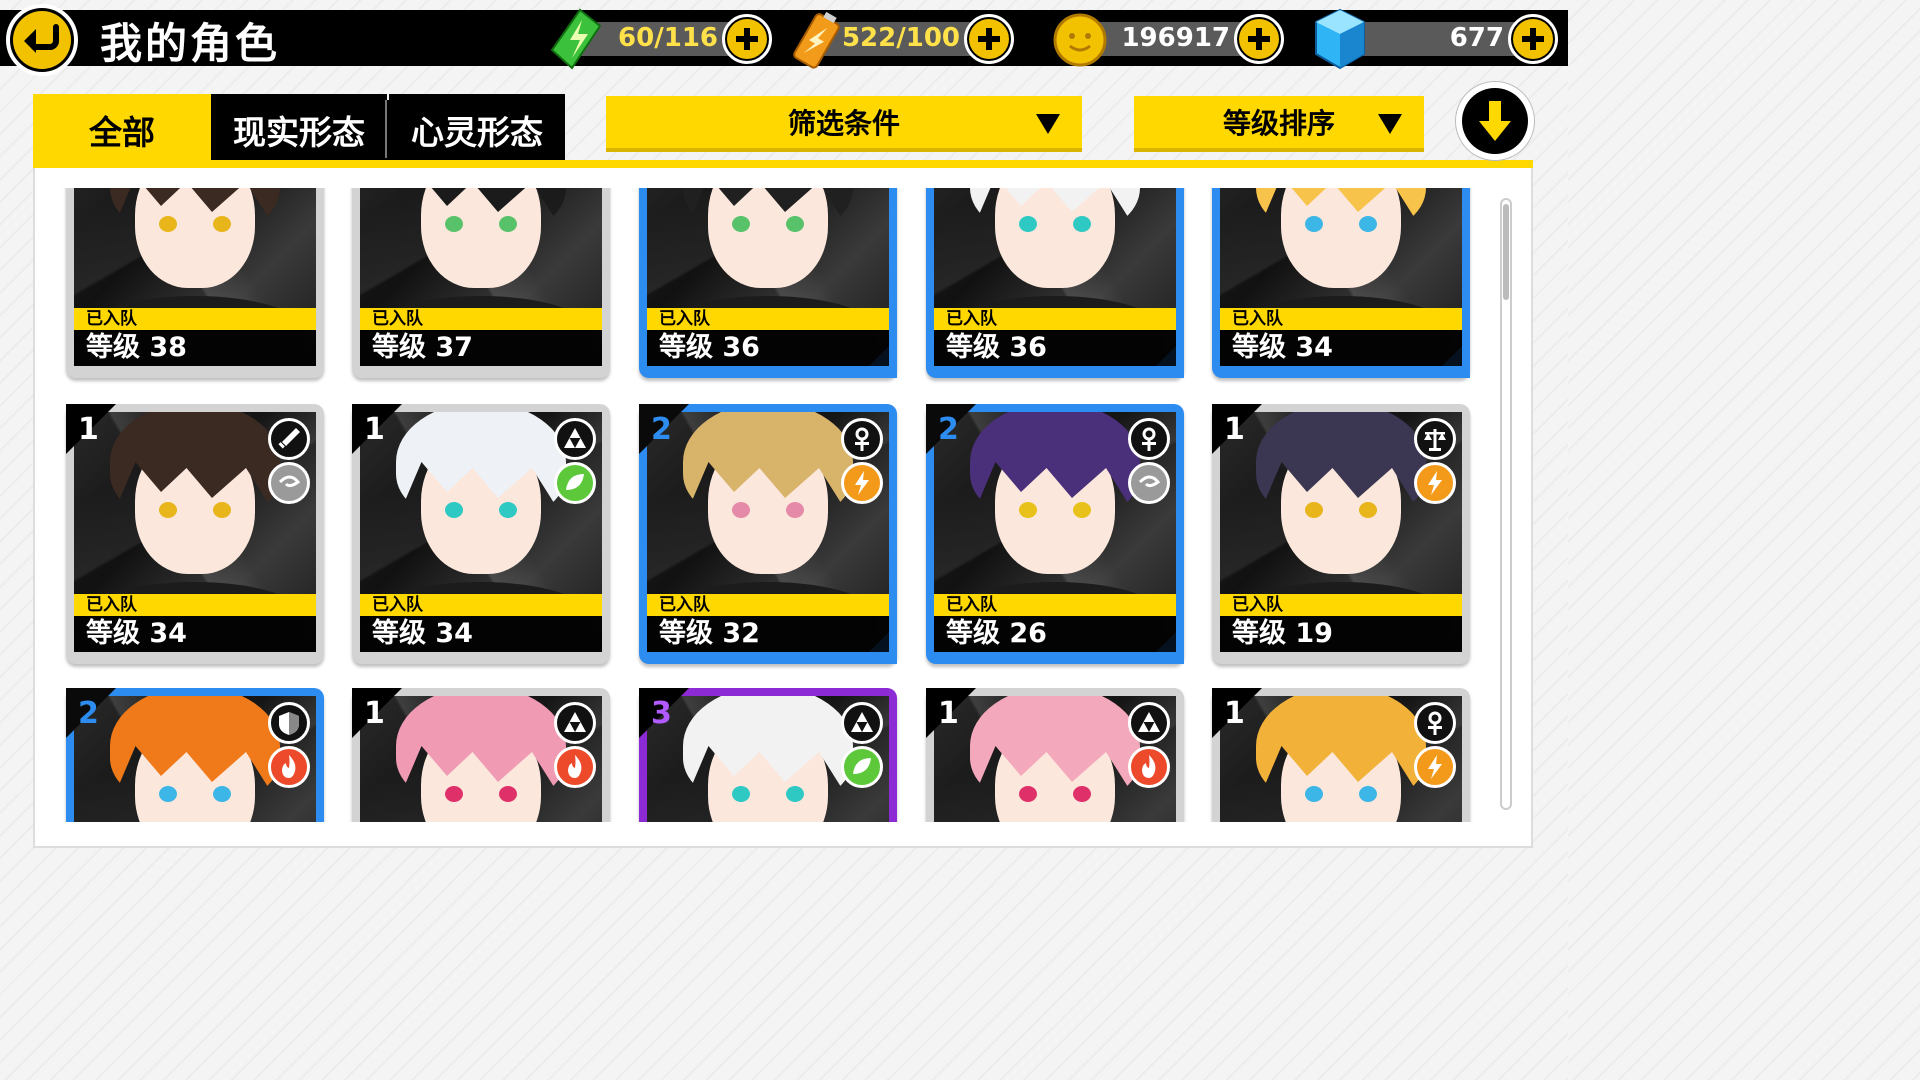  Describe the element at coordinates (195, 755) in the screenshot. I see `character-card: 2` at that location.